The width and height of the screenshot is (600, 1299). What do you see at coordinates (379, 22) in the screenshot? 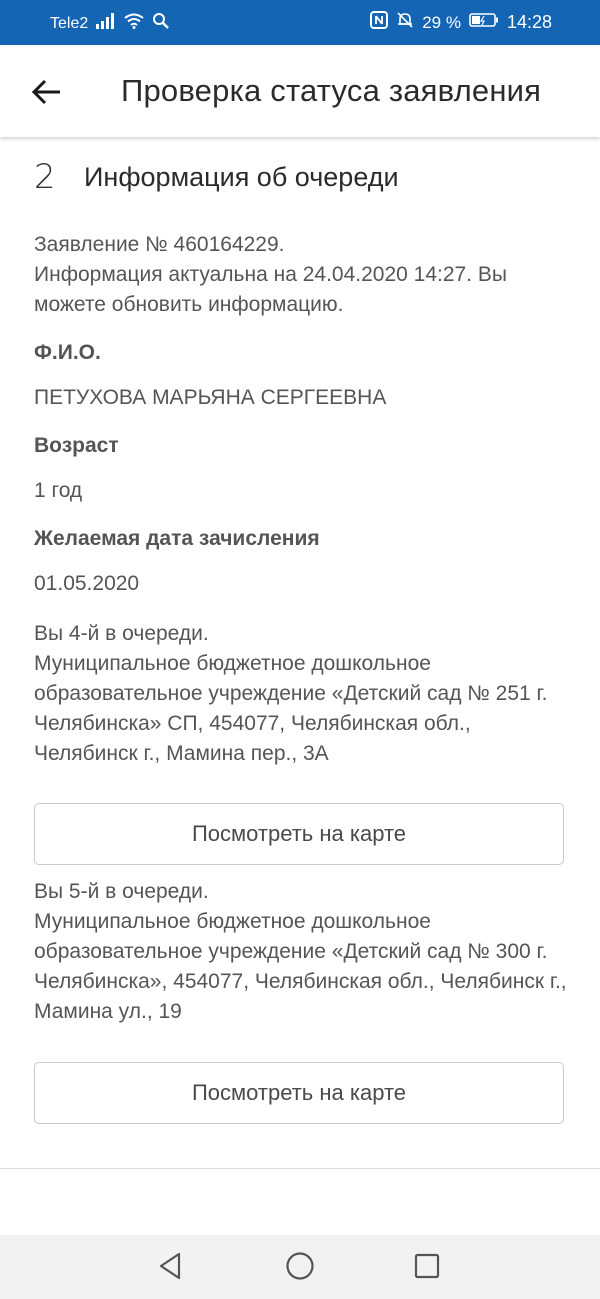
I see `nfc-icon` at bounding box center [379, 22].